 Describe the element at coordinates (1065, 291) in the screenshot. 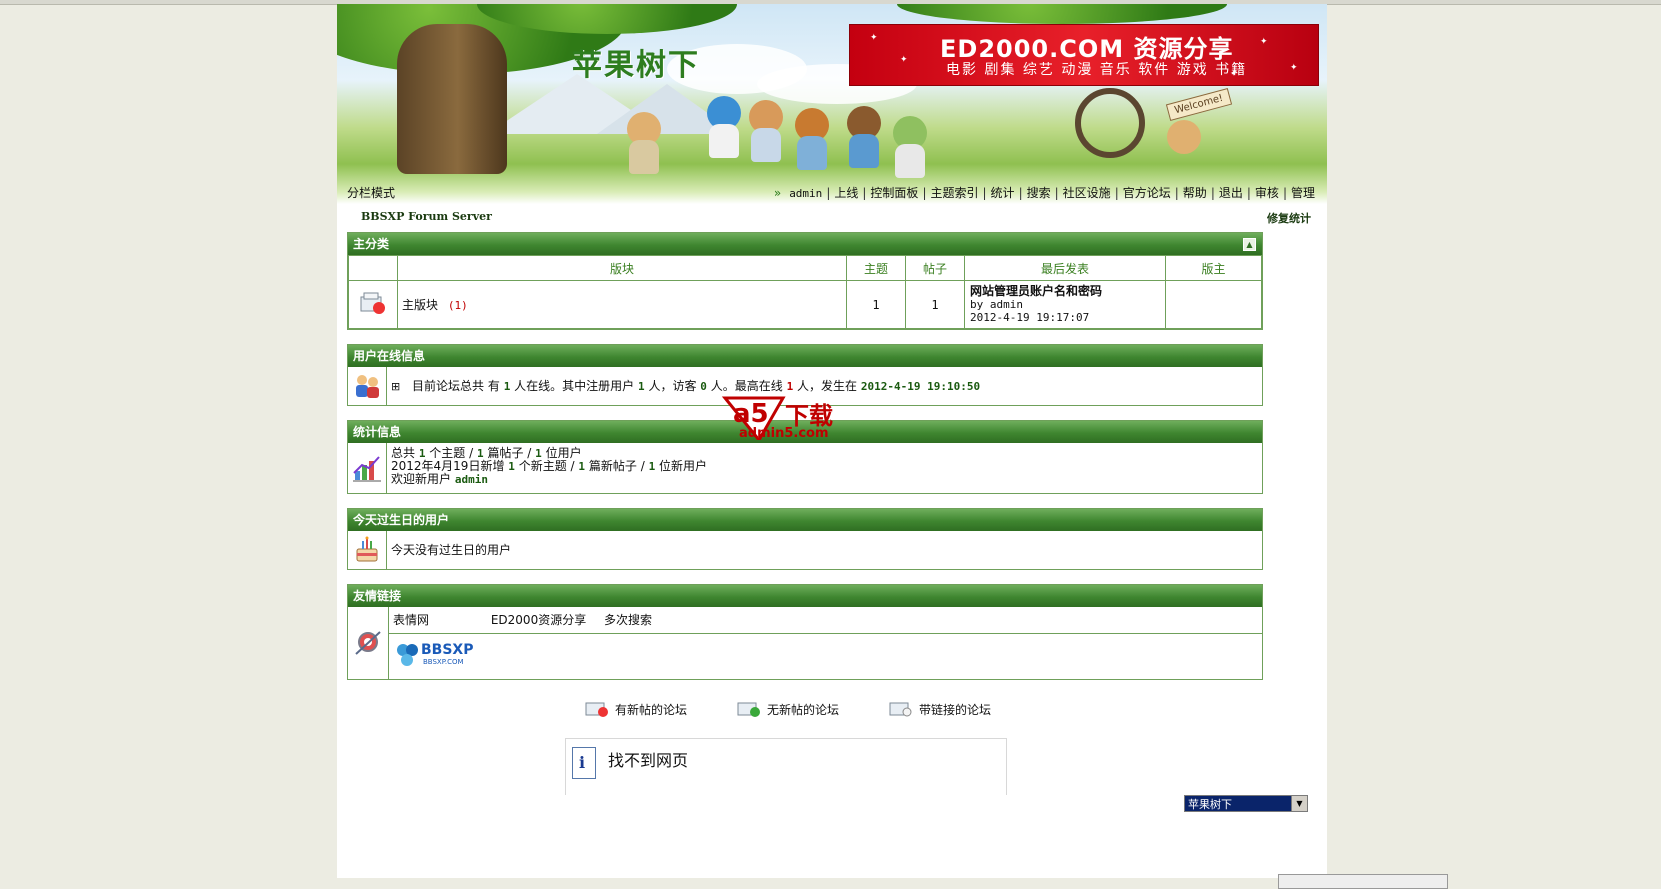

I see `last-post-title: 网站管理员账户名和密码` at that location.